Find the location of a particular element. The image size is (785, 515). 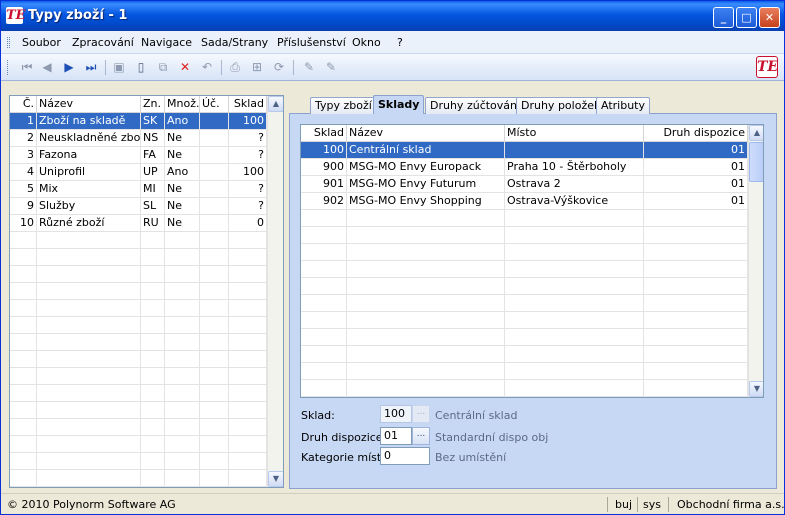

undo-icon: ↶ is located at coordinates (207, 67).